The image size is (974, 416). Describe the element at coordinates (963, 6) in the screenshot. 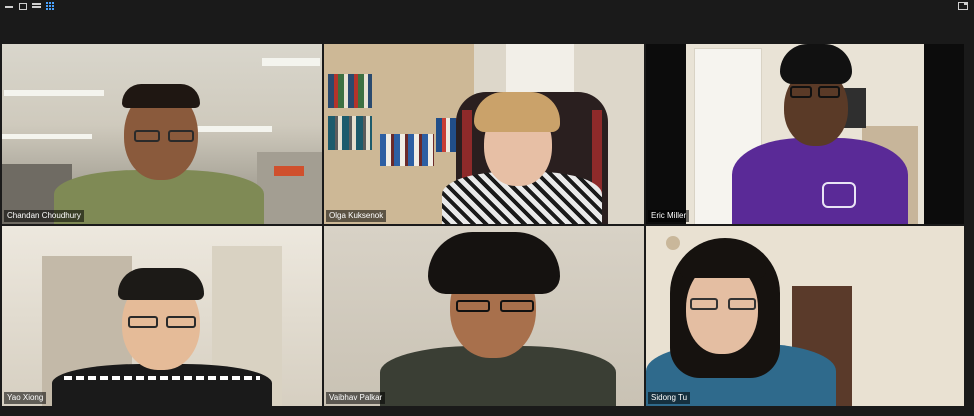

I see `fullscreen-icon` at that location.